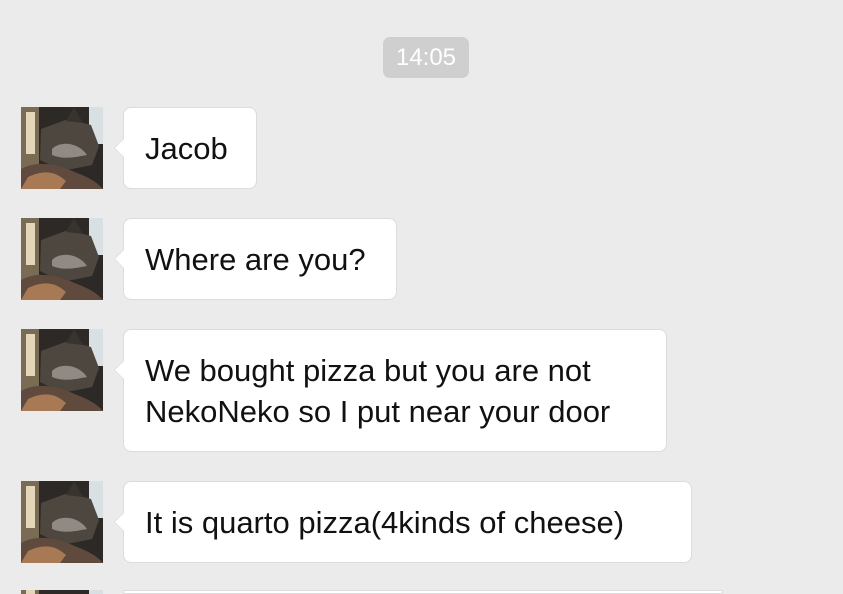  Describe the element at coordinates (255, 259) in the screenshot. I see `message-bubble: Where are you?` at that location.